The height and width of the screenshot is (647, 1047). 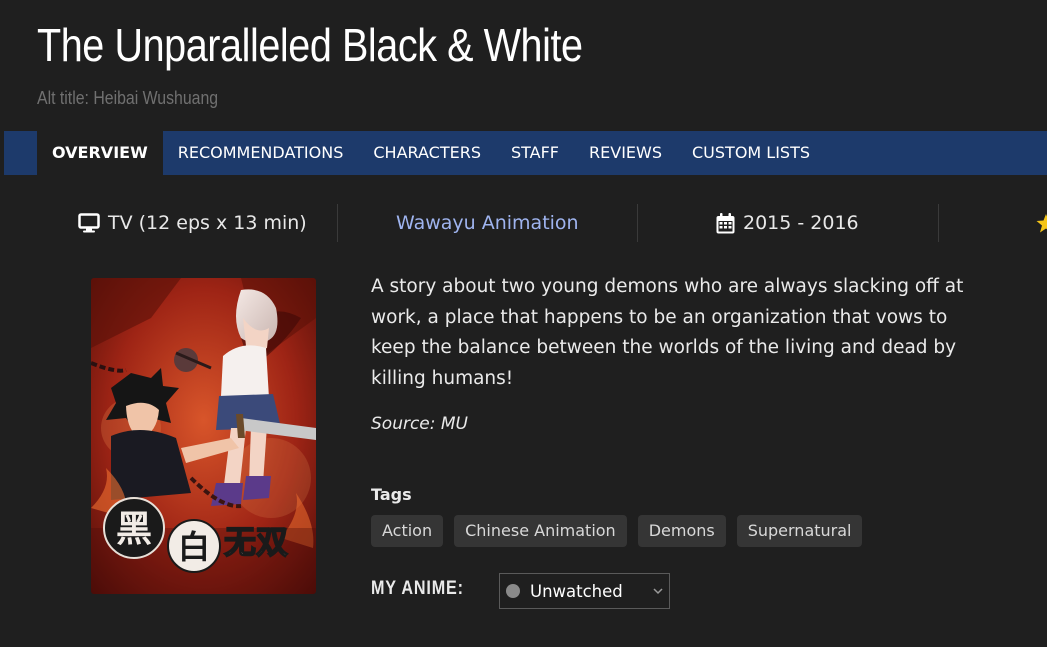 I want to click on tags-heading: Tags, so click(x=391, y=494).